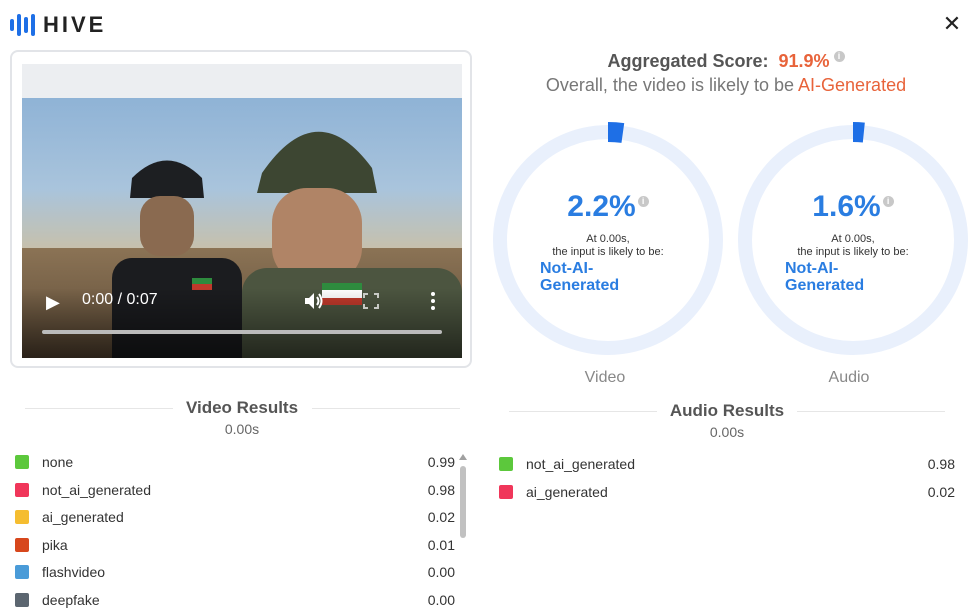 The width and height of the screenshot is (977, 611). What do you see at coordinates (371, 301) in the screenshot?
I see `fullscreen-icon` at bounding box center [371, 301].